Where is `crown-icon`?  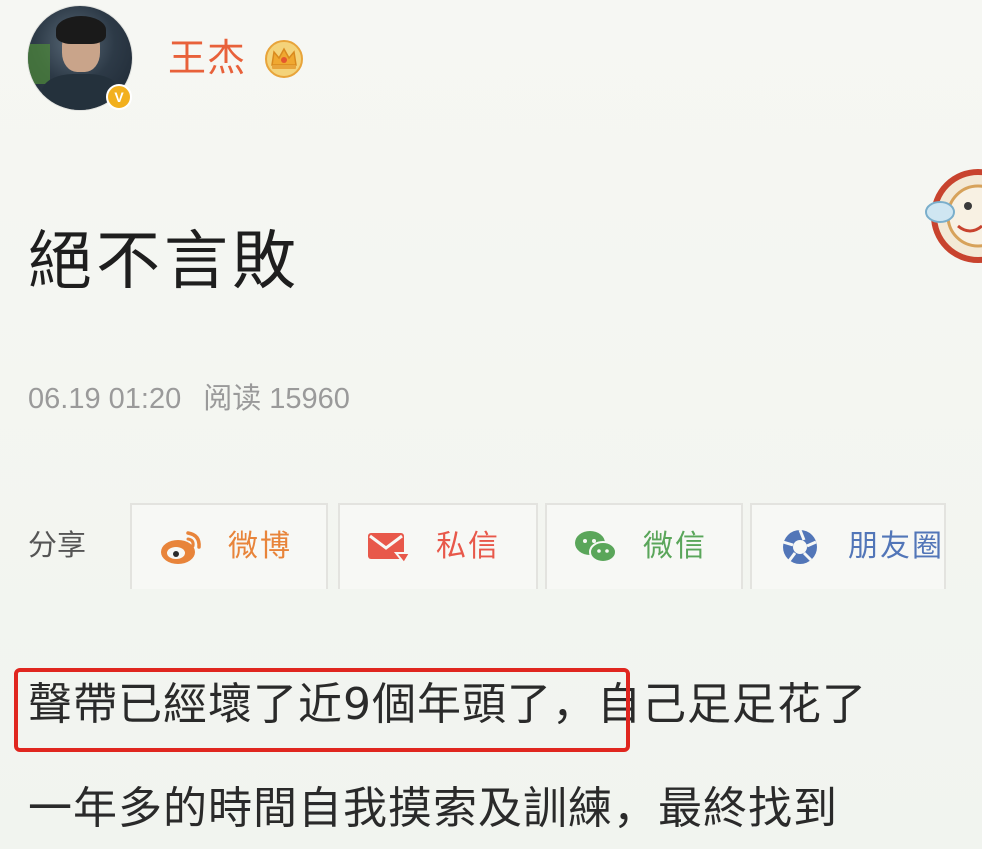
crown-icon is located at coordinates (284, 59).